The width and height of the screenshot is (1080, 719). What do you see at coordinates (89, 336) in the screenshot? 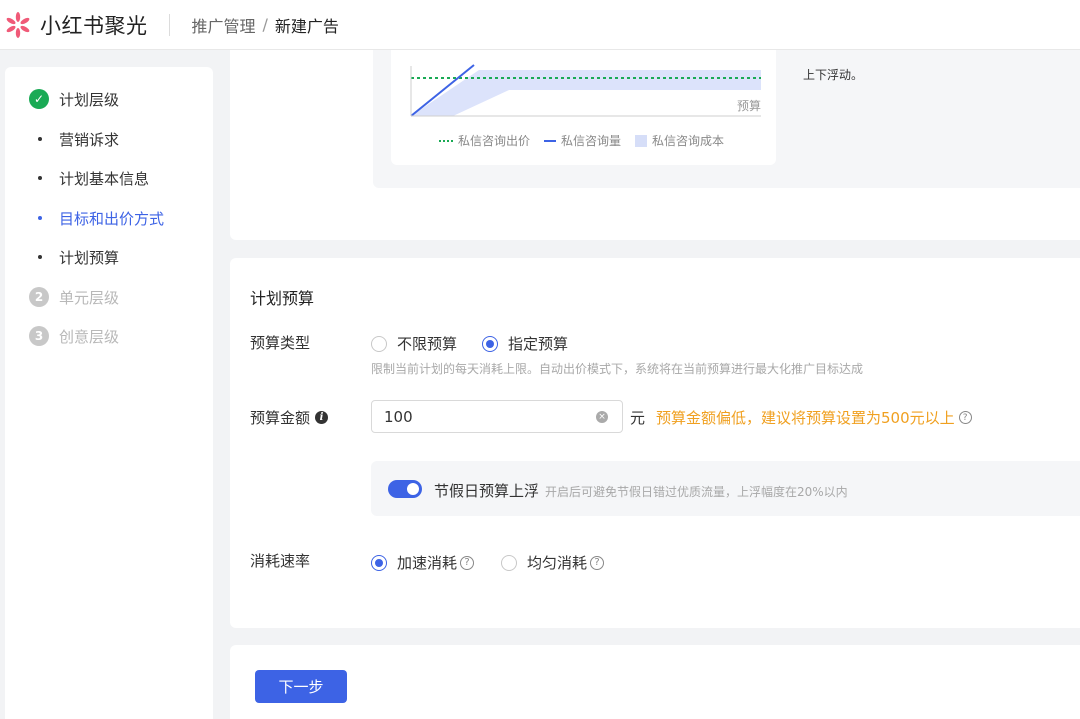
I see `sidebar-item-label: 创意层级` at bounding box center [89, 336].